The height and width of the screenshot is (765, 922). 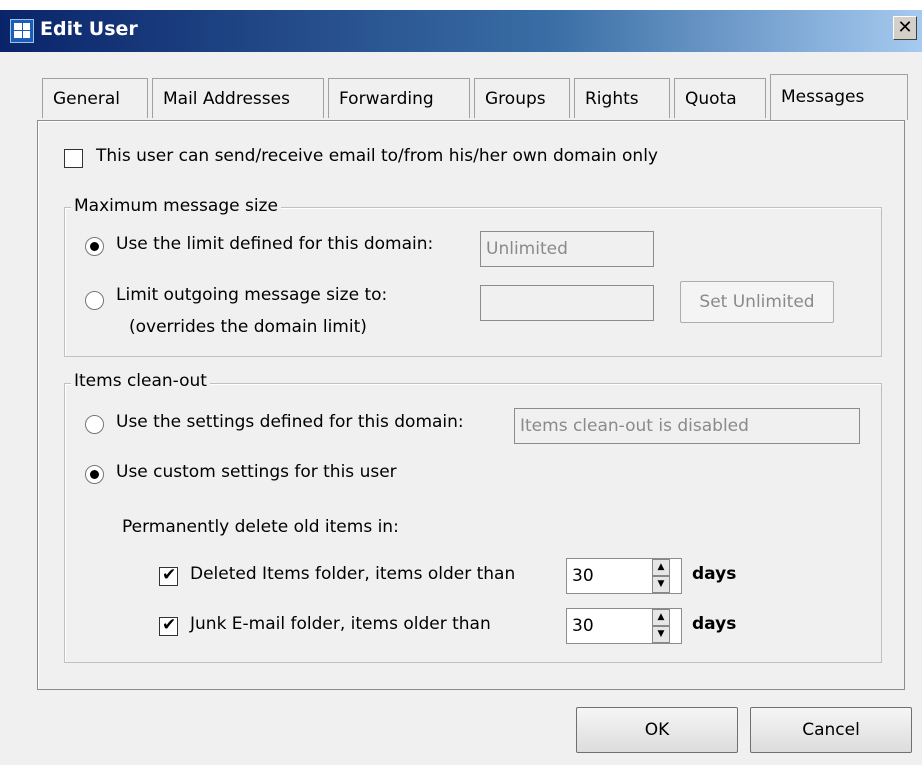 What do you see at coordinates (340, 624) in the screenshot?
I see `junk-email-label: Junk E-mail folder, items older than` at bounding box center [340, 624].